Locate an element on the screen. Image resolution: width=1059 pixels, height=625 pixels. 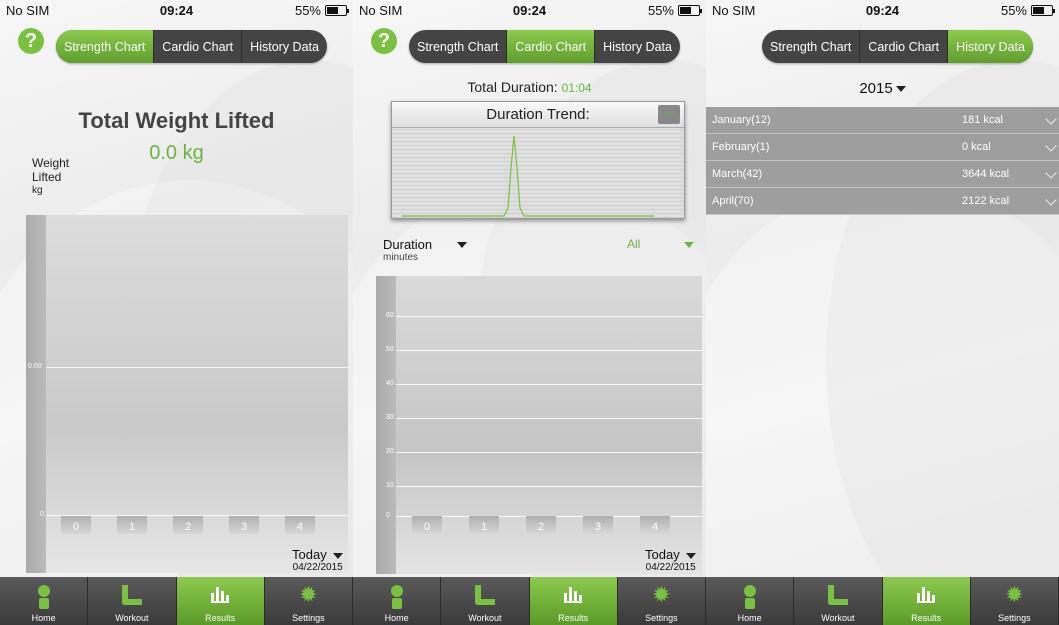
y-axis-label: Weight Lifted kg is located at coordinates (51, 176).